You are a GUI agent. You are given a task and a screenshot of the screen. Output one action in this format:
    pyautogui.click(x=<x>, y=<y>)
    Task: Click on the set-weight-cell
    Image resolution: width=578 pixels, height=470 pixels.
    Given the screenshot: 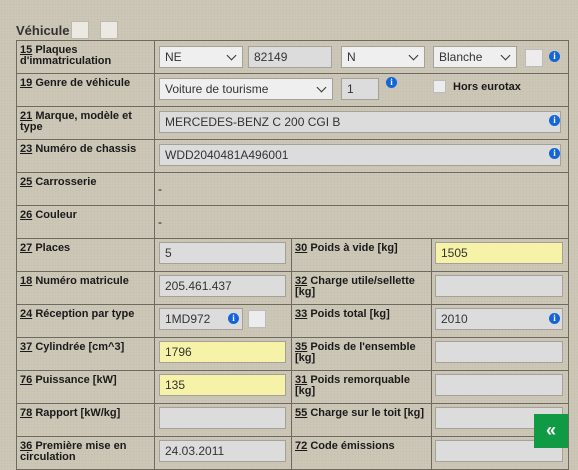 What is the action you would take?
    pyautogui.click(x=500, y=354)
    